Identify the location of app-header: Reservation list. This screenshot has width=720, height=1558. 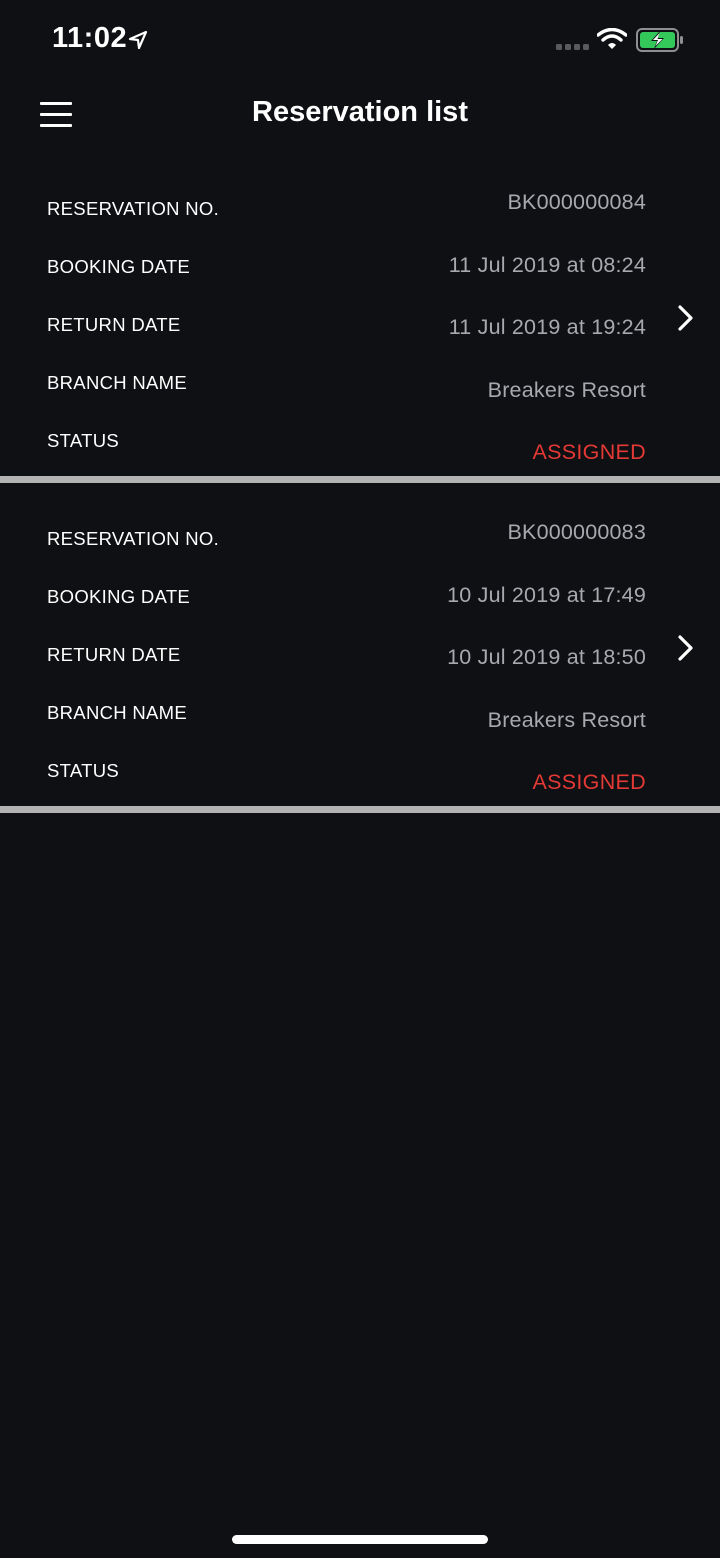
(360, 116).